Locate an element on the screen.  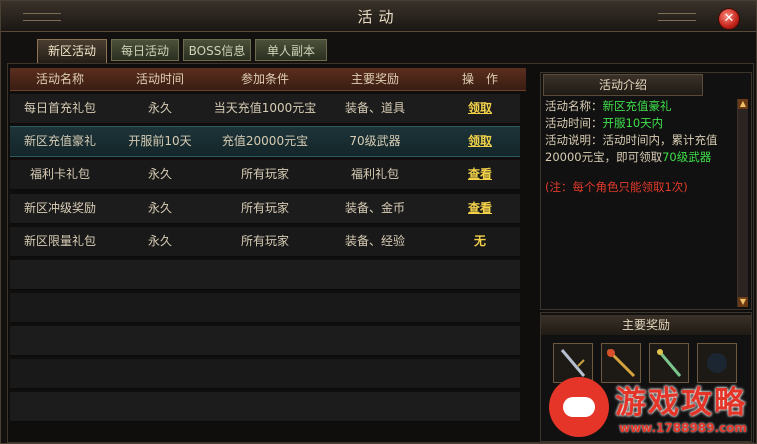
intro-desc-text1: 活动时间内，累计充值 is located at coordinates (660, 140).